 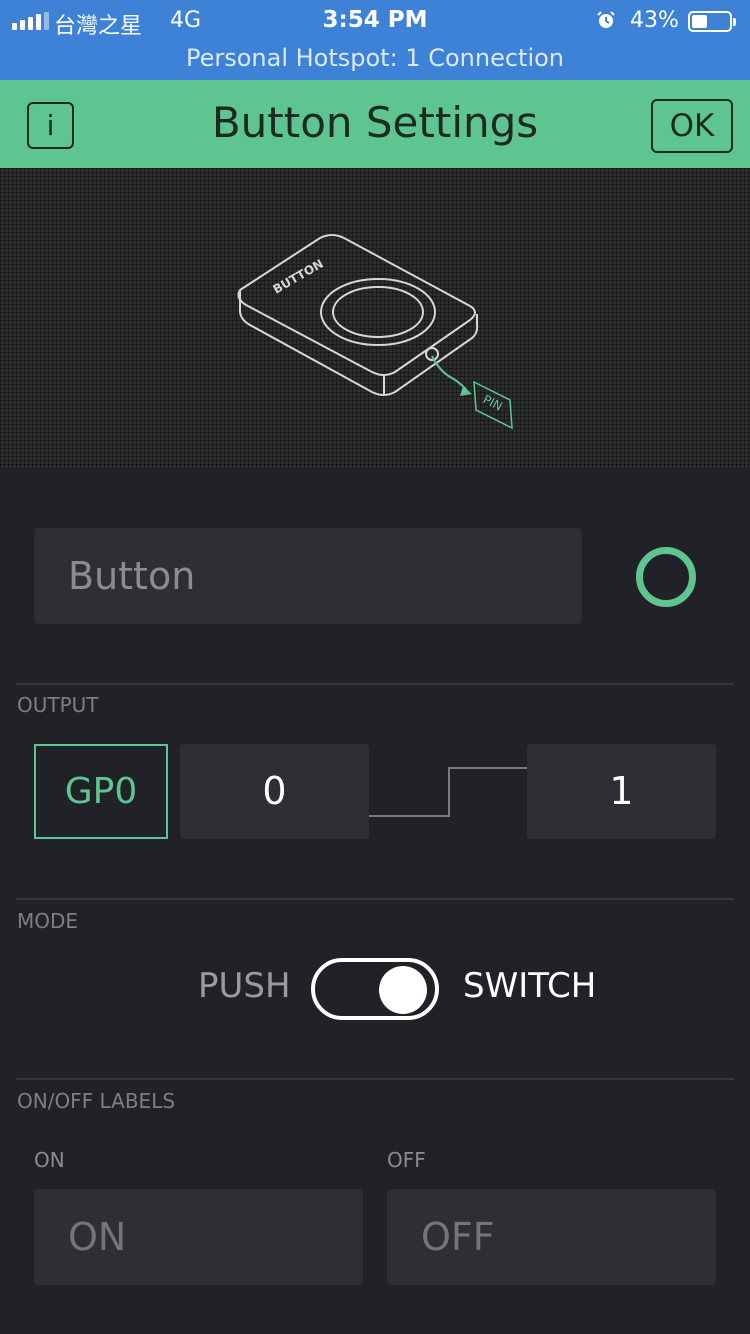 What do you see at coordinates (666, 577) in the screenshot?
I see `color-picker-button` at bounding box center [666, 577].